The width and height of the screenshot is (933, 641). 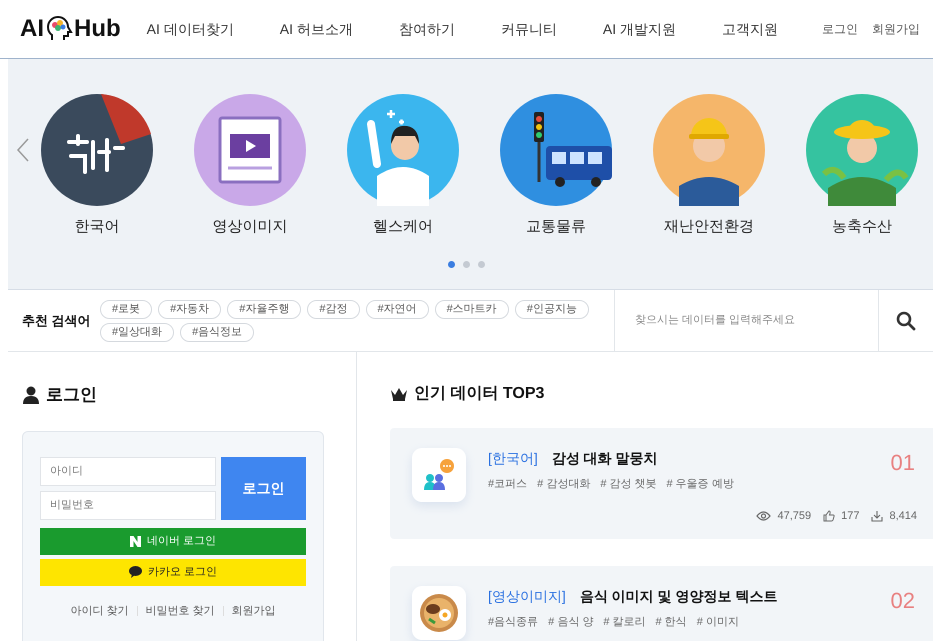 What do you see at coordinates (862, 227) in the screenshot?
I see `category-label: 농축수산` at bounding box center [862, 227].